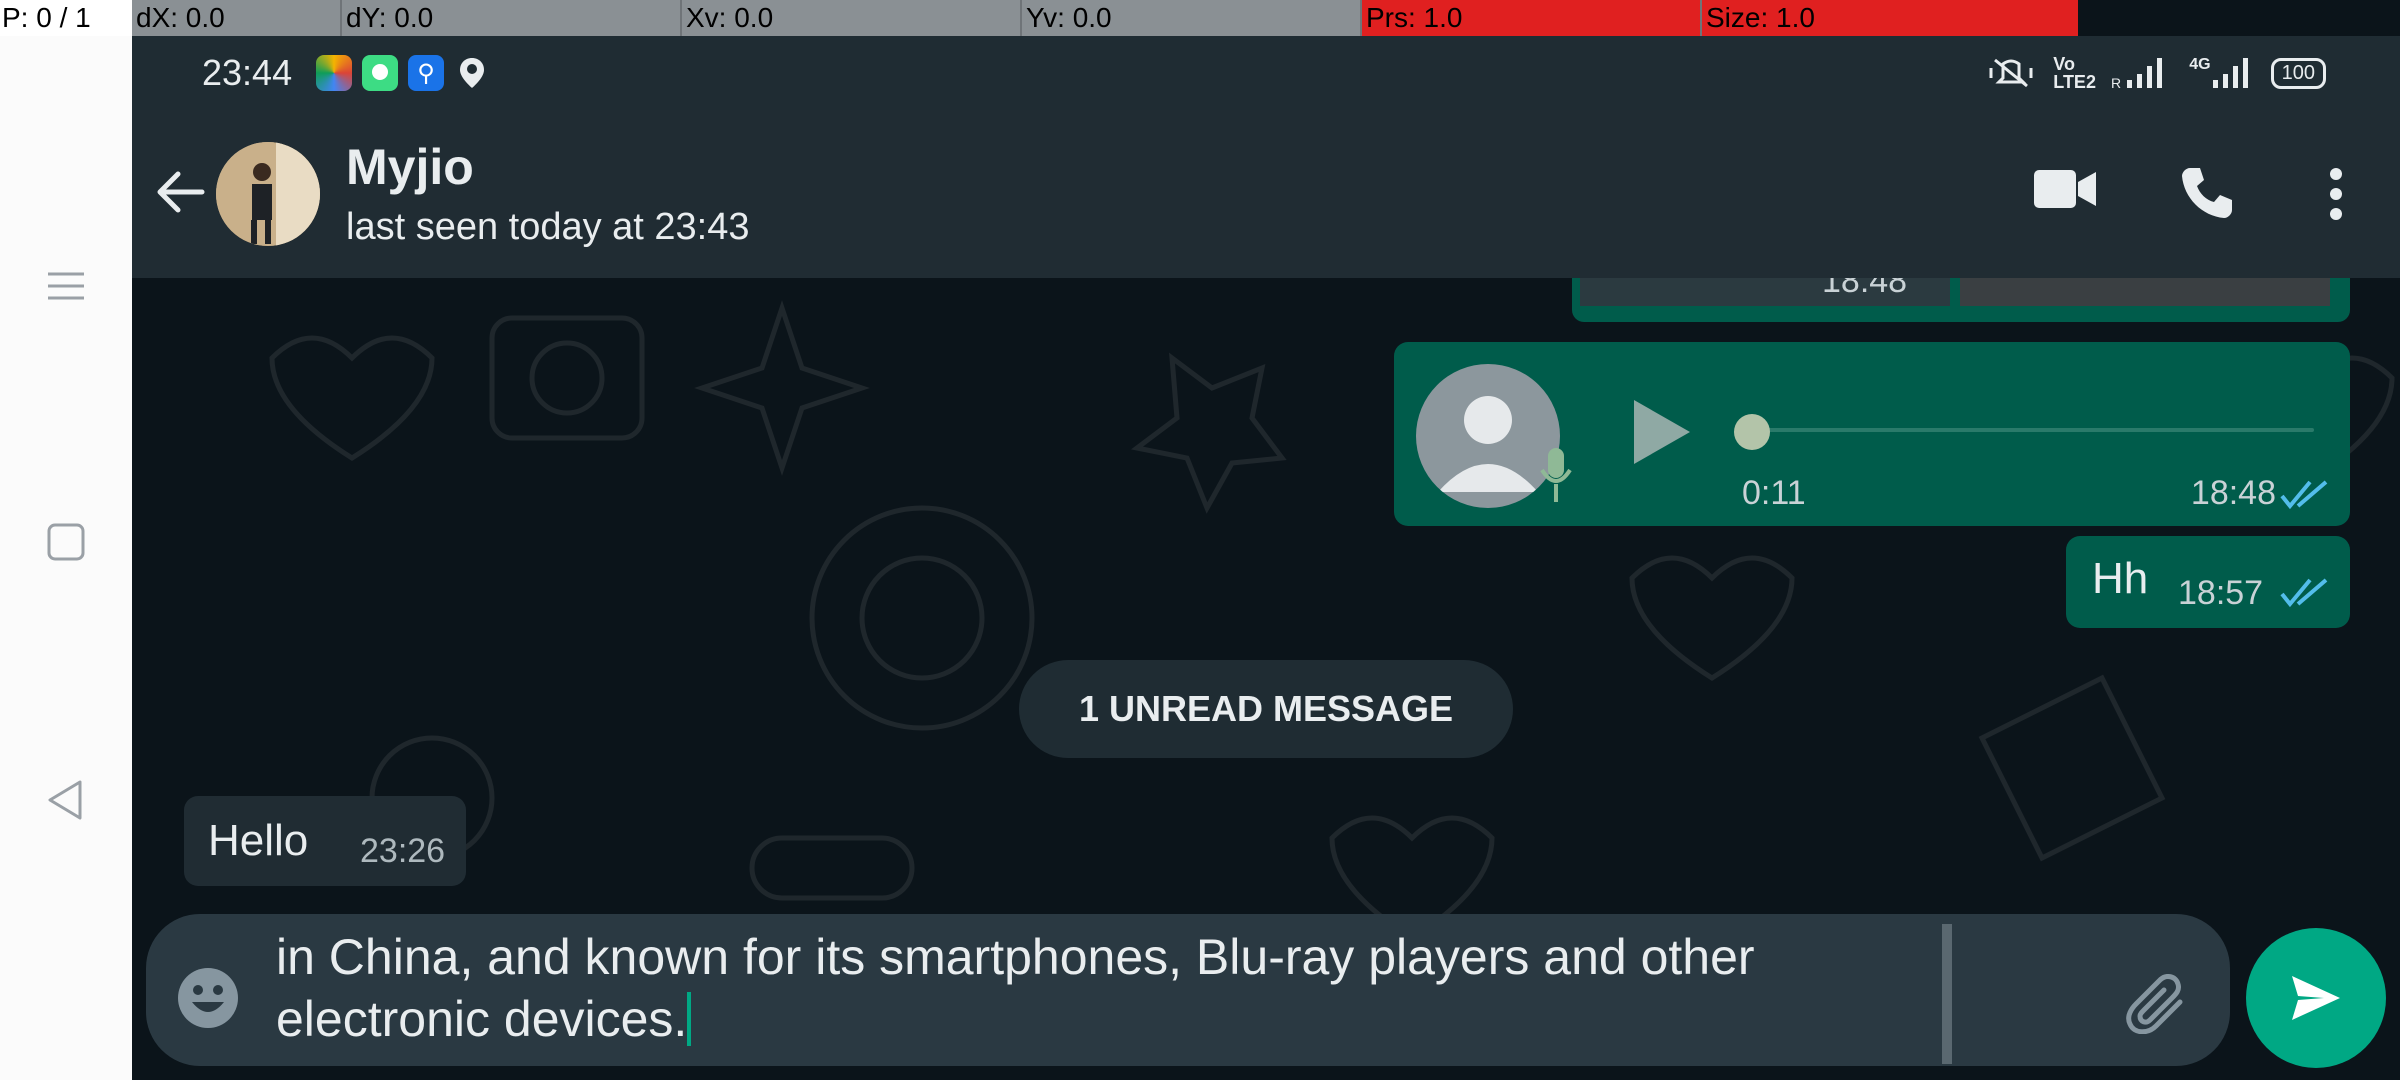  What do you see at coordinates (66, 286) in the screenshot?
I see `menu-icon` at bounding box center [66, 286].